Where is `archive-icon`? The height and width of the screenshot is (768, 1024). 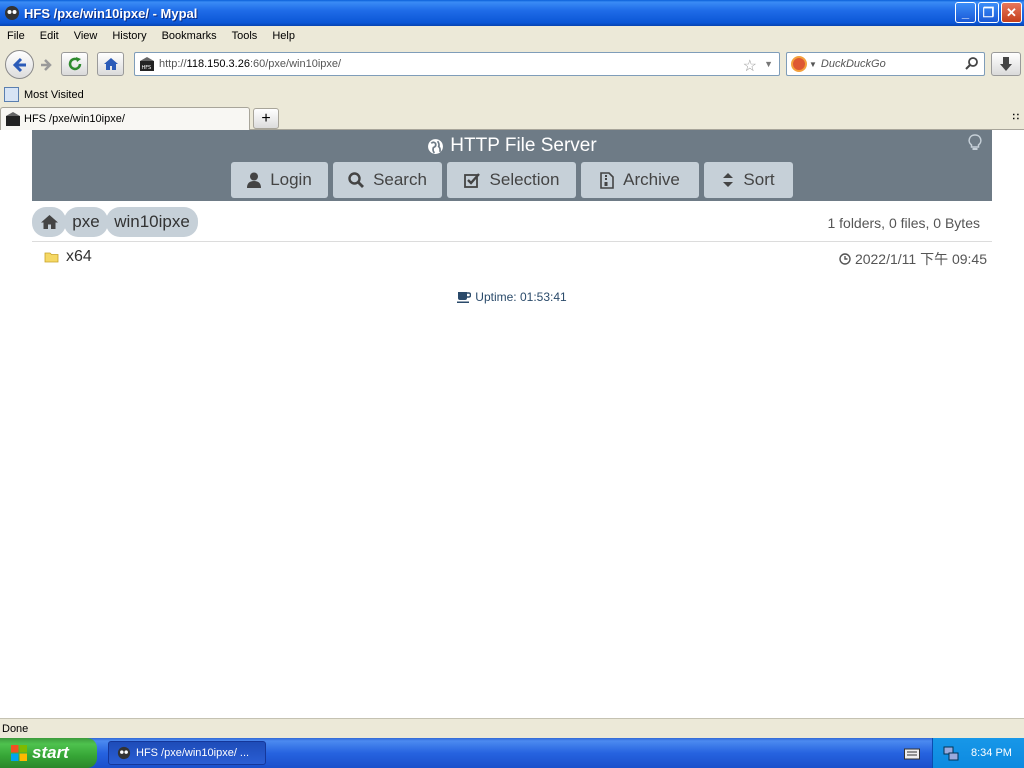
archive-icon is located at coordinates (607, 180).